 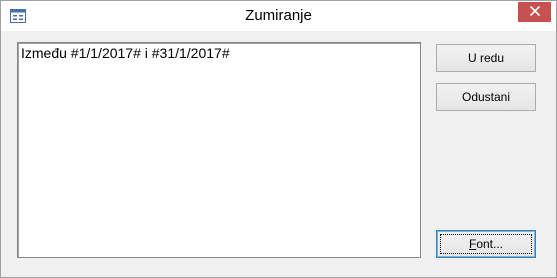 I want to click on ok-button: U redu, so click(x=486, y=58).